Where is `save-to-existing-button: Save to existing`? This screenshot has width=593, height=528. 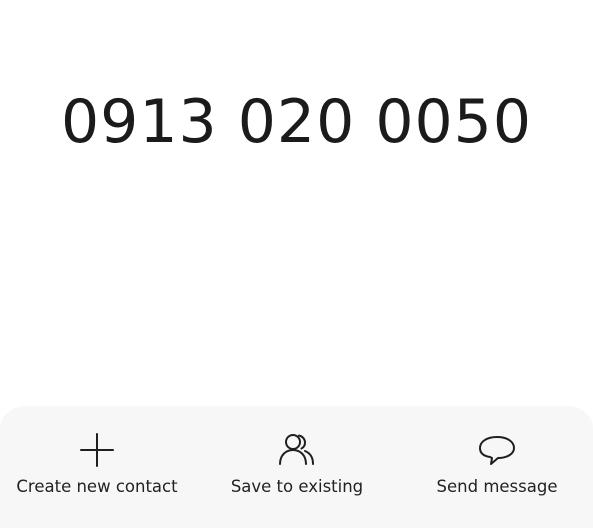 save-to-existing-button: Save to existing is located at coordinates (297, 461).